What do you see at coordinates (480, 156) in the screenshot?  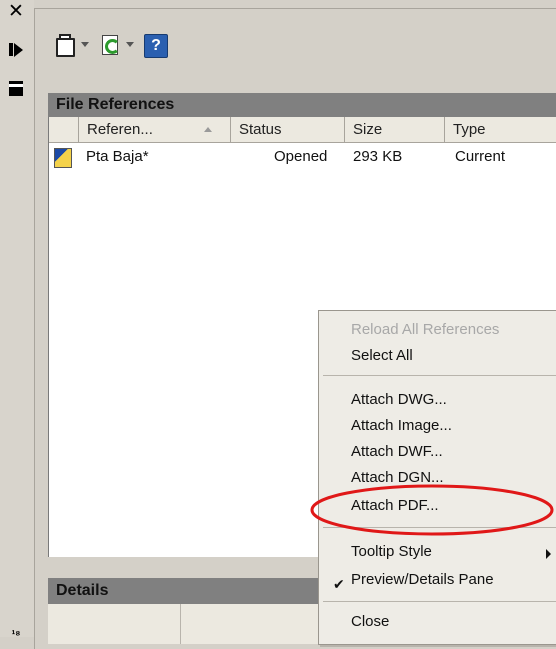 I see `reference-type: Current` at bounding box center [480, 156].